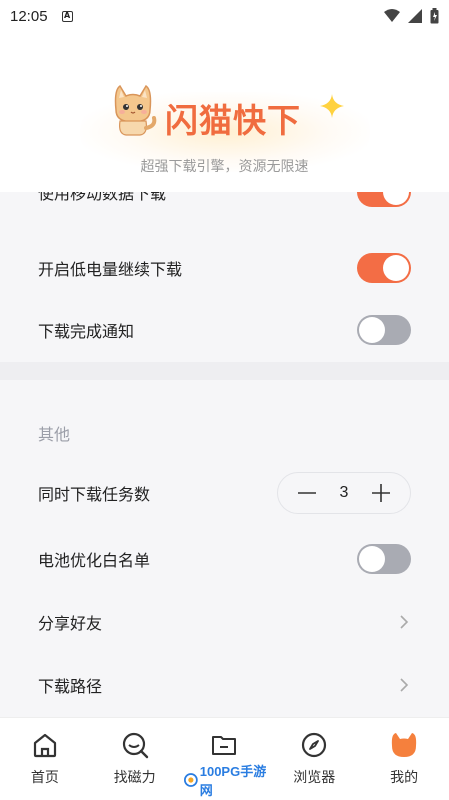 The image size is (449, 800). I want to click on home-icon, so click(44, 745).